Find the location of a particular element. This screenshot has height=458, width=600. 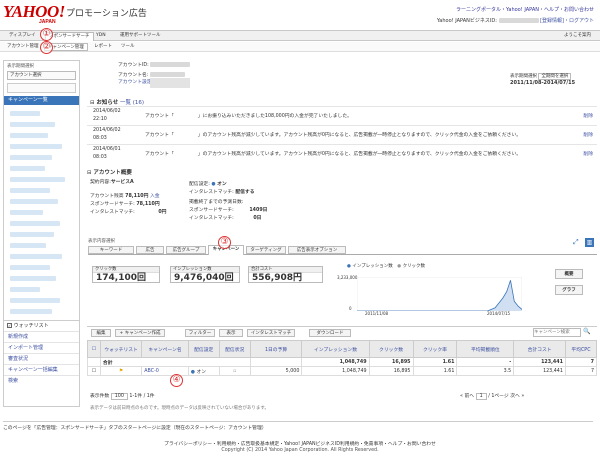

range-total: / 1件 is located at coordinates (149, 396).